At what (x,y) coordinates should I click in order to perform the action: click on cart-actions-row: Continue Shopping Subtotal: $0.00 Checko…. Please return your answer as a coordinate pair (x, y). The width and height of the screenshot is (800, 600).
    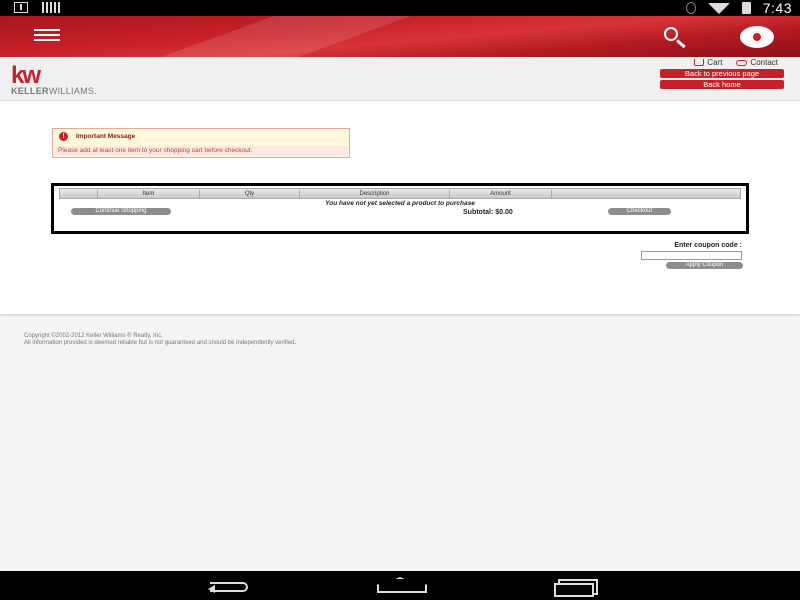
    Looking at the image, I should click on (400, 213).